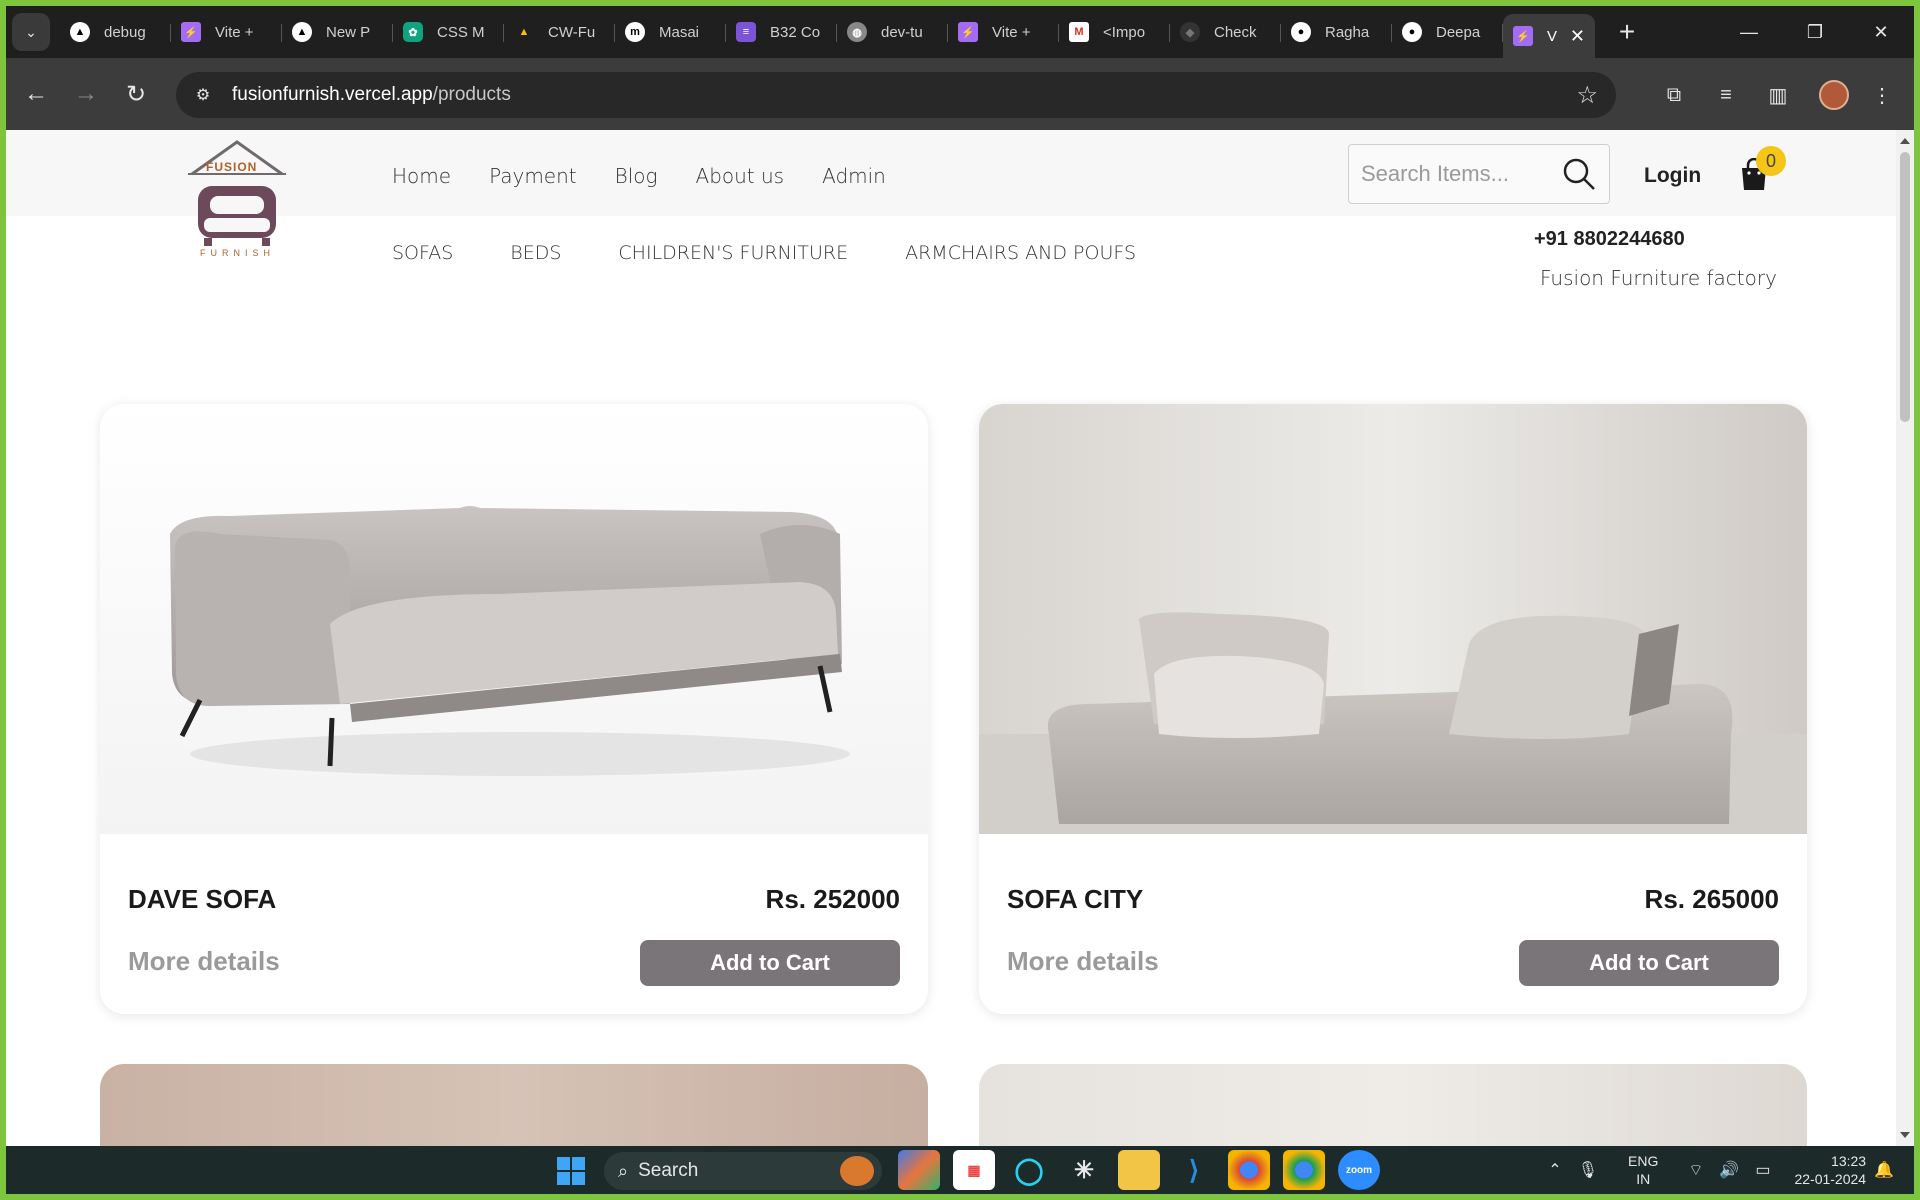 The image size is (1920, 1200). Describe the element at coordinates (1577, 36) in the screenshot. I see `close-tab-icon: ✕` at that location.